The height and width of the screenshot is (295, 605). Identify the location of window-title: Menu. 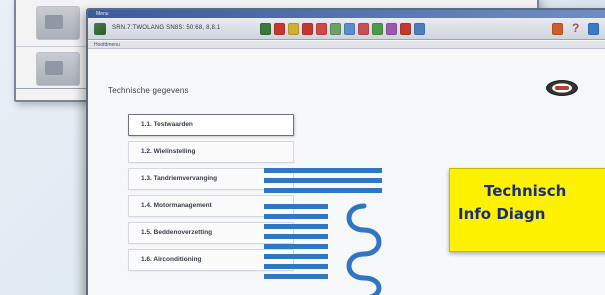
(102, 14).